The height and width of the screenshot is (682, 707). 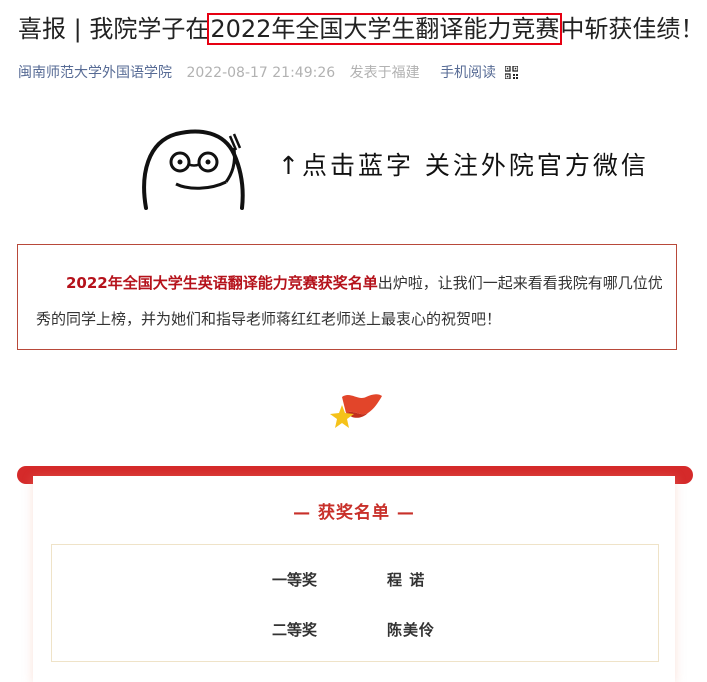 What do you see at coordinates (193, 169) in the screenshot?
I see `cartoon-face-icon` at bounding box center [193, 169].